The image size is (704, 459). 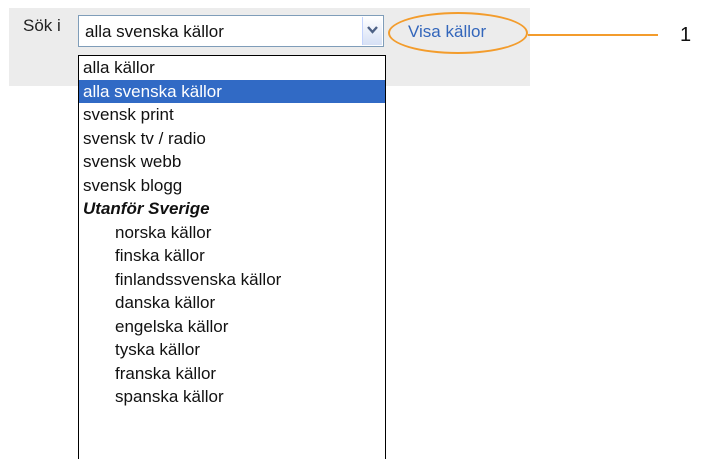 What do you see at coordinates (232, 350) in the screenshot?
I see `option-german-sources: tyska källor` at bounding box center [232, 350].